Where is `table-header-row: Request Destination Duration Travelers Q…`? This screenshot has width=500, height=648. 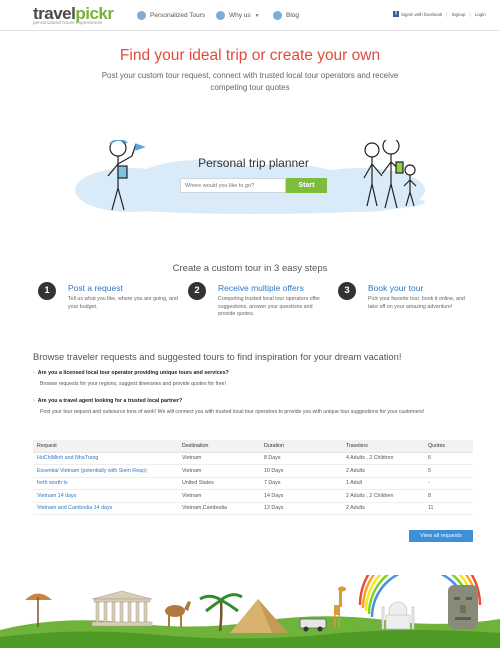
table-header-row: Request Destination Duration Travelers Q… is located at coordinates (253, 446).